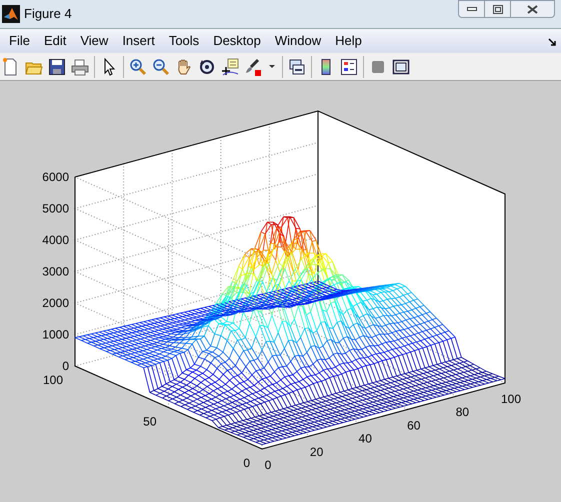  What do you see at coordinates (138, 67) in the screenshot?
I see `zoom-in-icon` at bounding box center [138, 67].